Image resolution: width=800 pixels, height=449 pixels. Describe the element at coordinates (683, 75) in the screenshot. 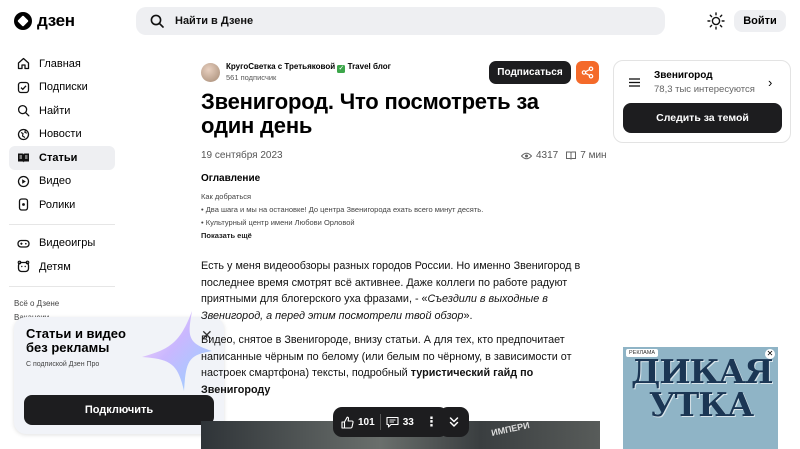

I see `topic-title: Звенигород` at that location.